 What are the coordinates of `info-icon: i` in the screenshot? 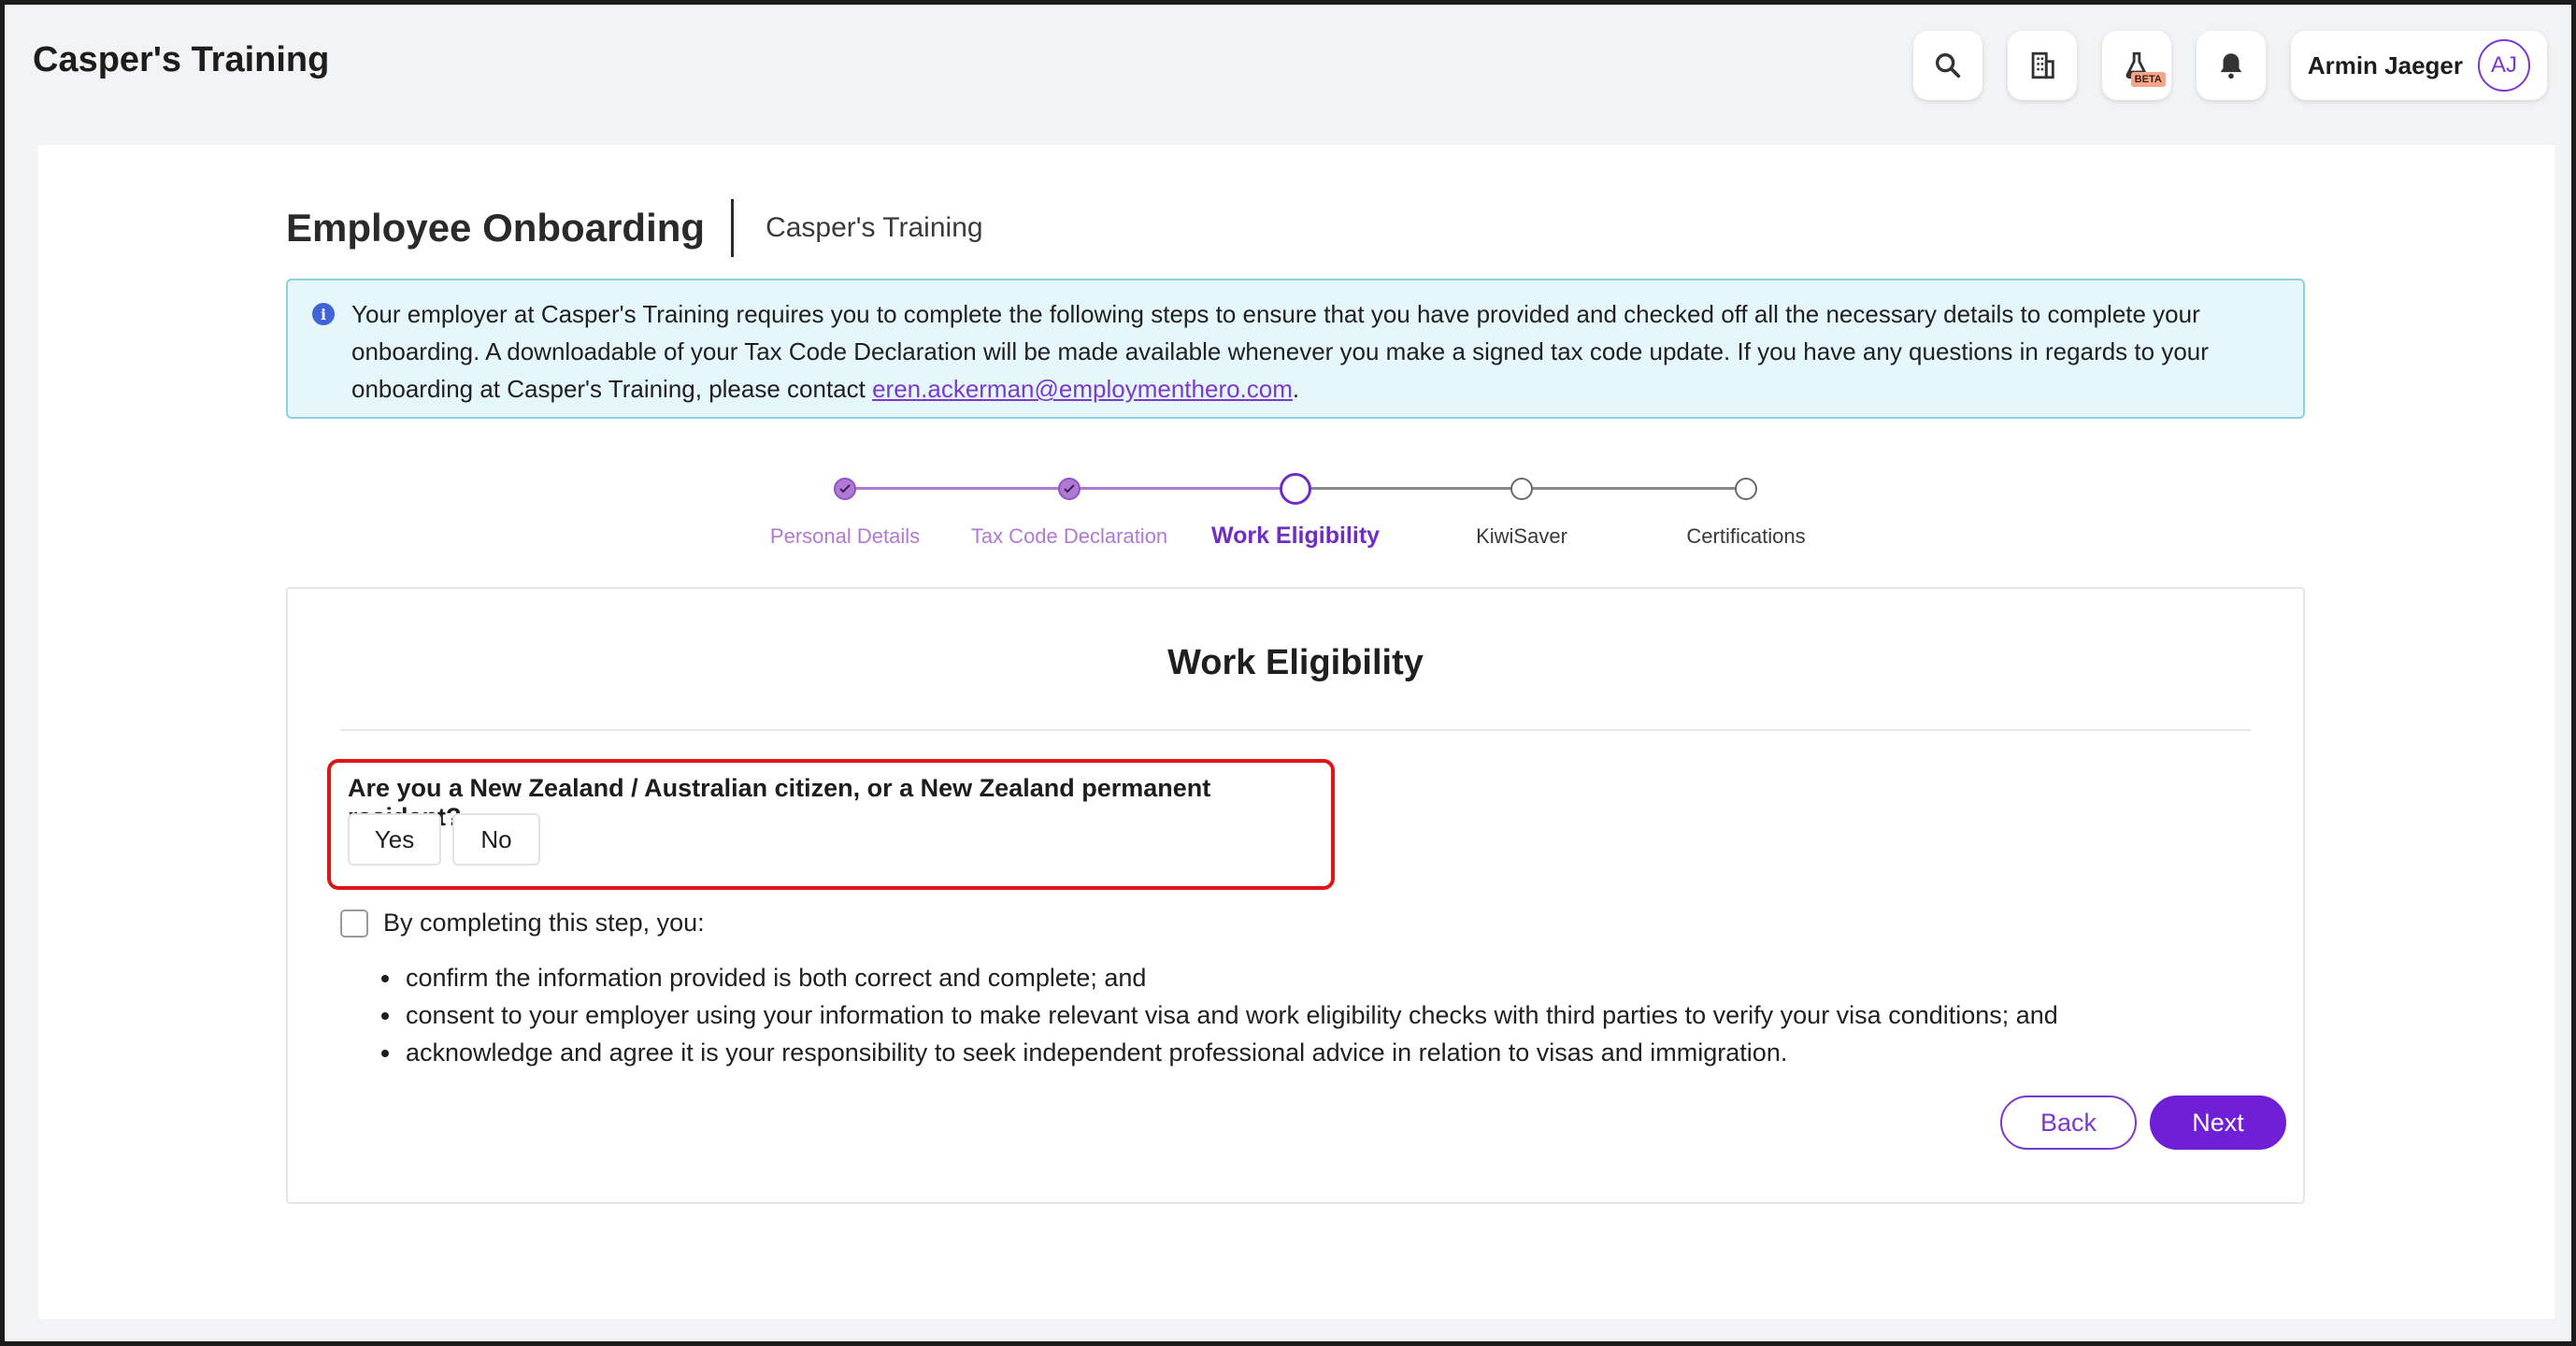 It's located at (323, 314).